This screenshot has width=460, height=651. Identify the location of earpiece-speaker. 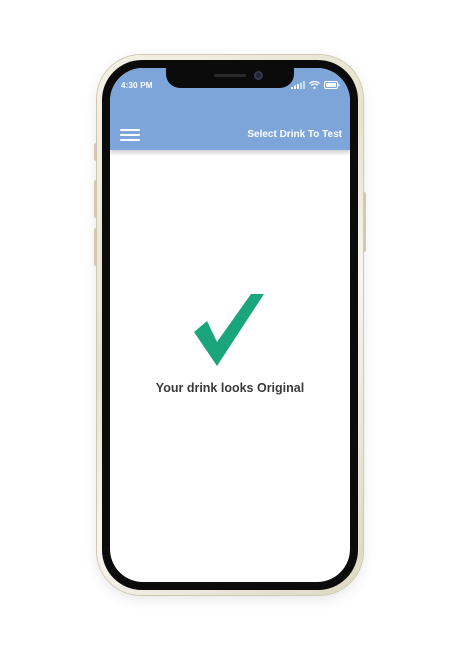
(230, 75).